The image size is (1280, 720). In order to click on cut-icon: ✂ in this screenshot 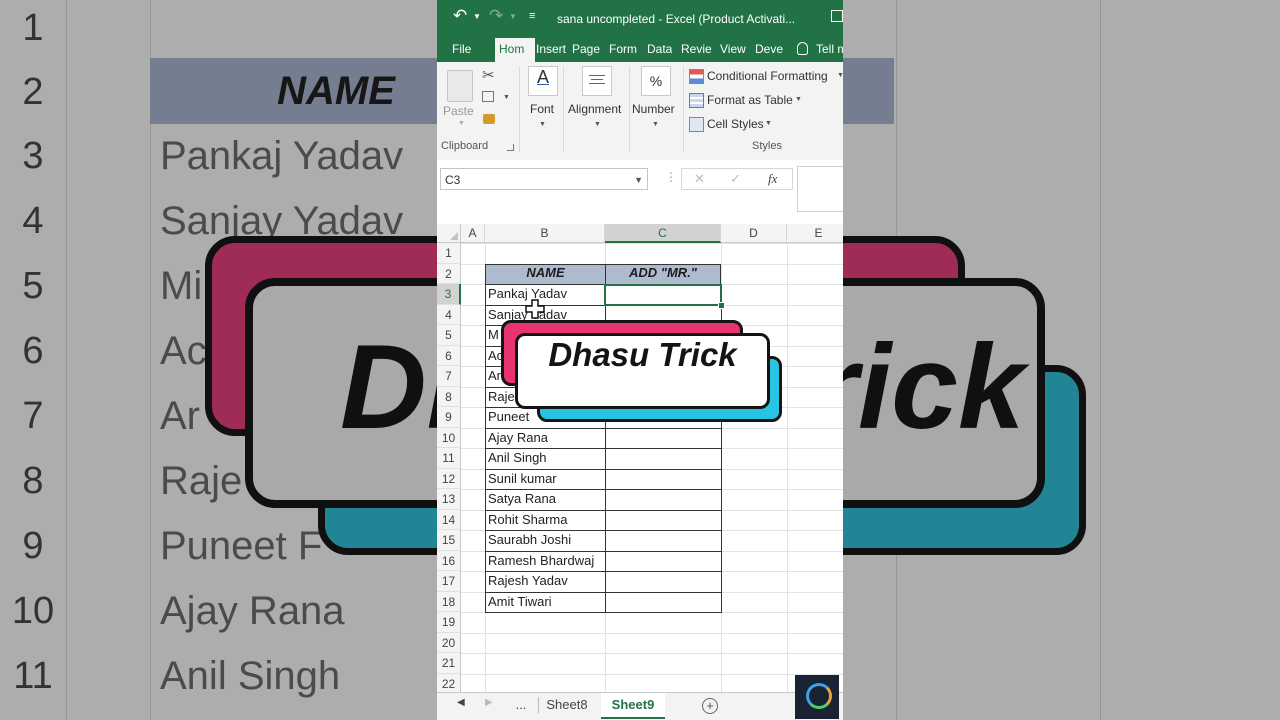, I will do `click(488, 75)`.